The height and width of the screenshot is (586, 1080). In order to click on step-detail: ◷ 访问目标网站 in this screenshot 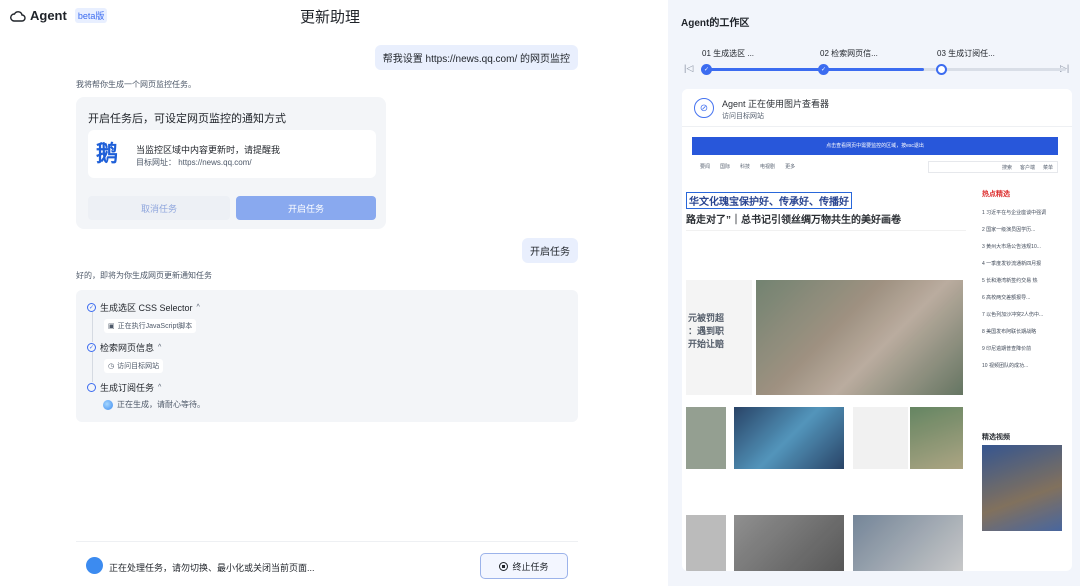, I will do `click(134, 366)`.